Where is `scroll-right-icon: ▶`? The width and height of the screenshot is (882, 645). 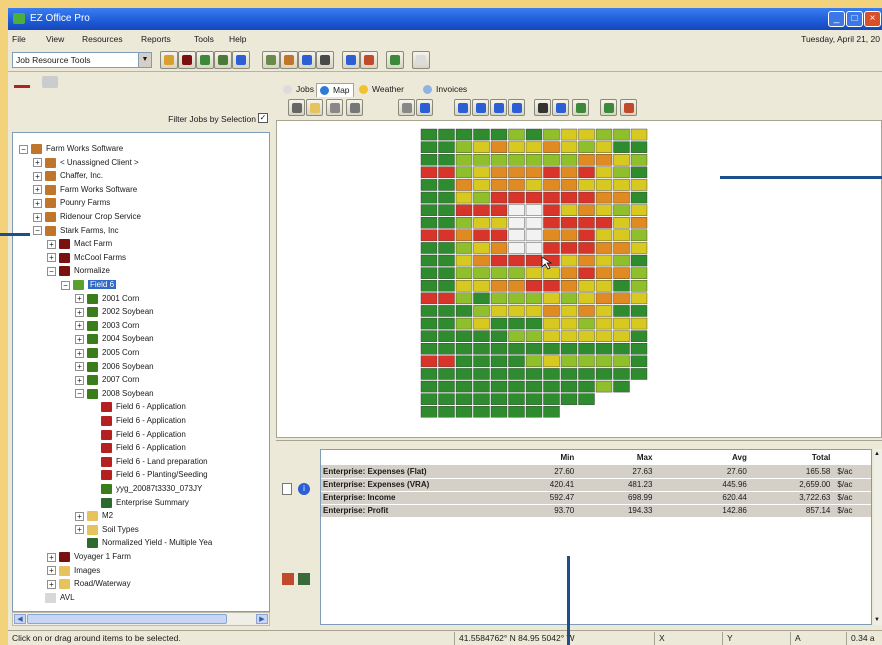 scroll-right-icon: ▶ is located at coordinates (262, 619).